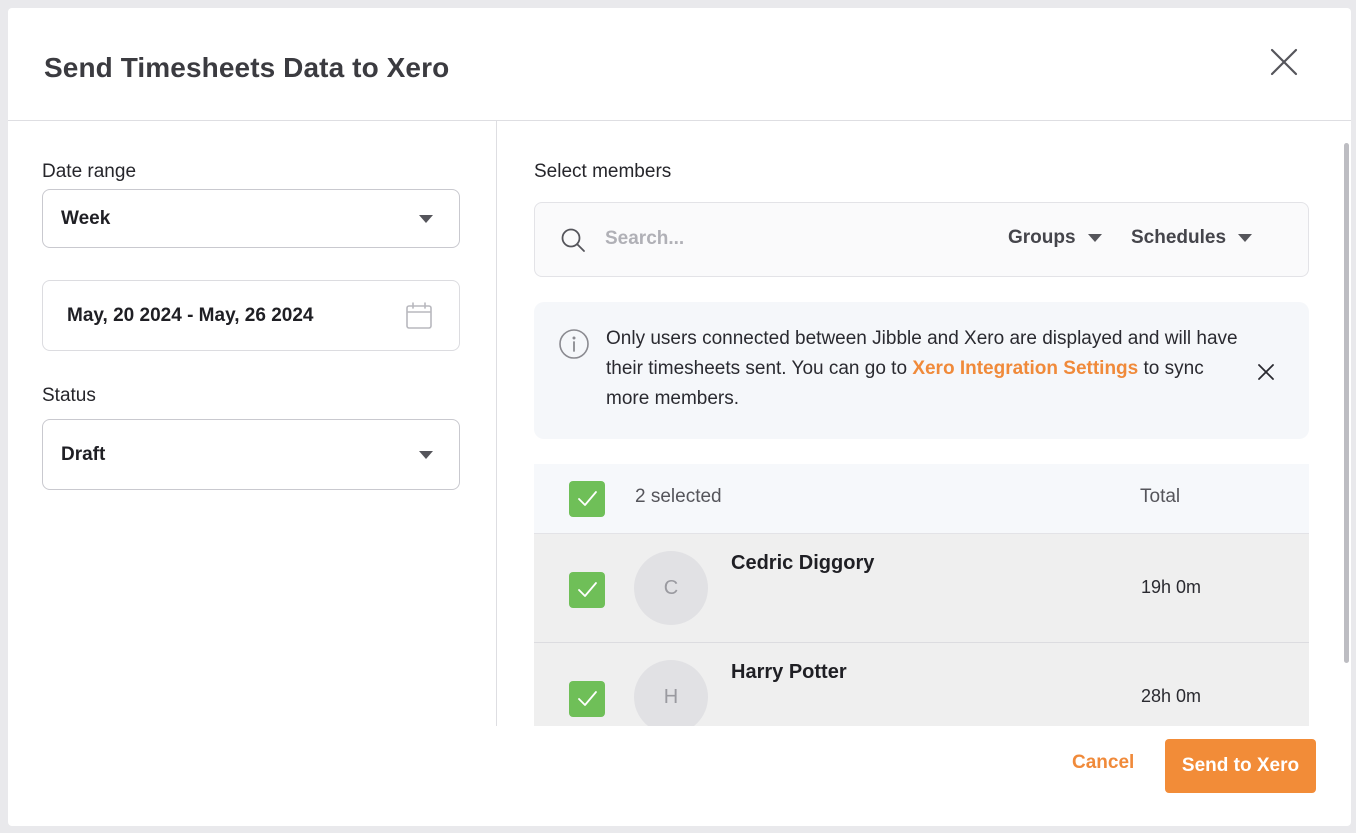 The image size is (1356, 833). What do you see at coordinates (1025, 368) in the screenshot?
I see `xero-integration-settings-link: Xero Integration Settings` at bounding box center [1025, 368].